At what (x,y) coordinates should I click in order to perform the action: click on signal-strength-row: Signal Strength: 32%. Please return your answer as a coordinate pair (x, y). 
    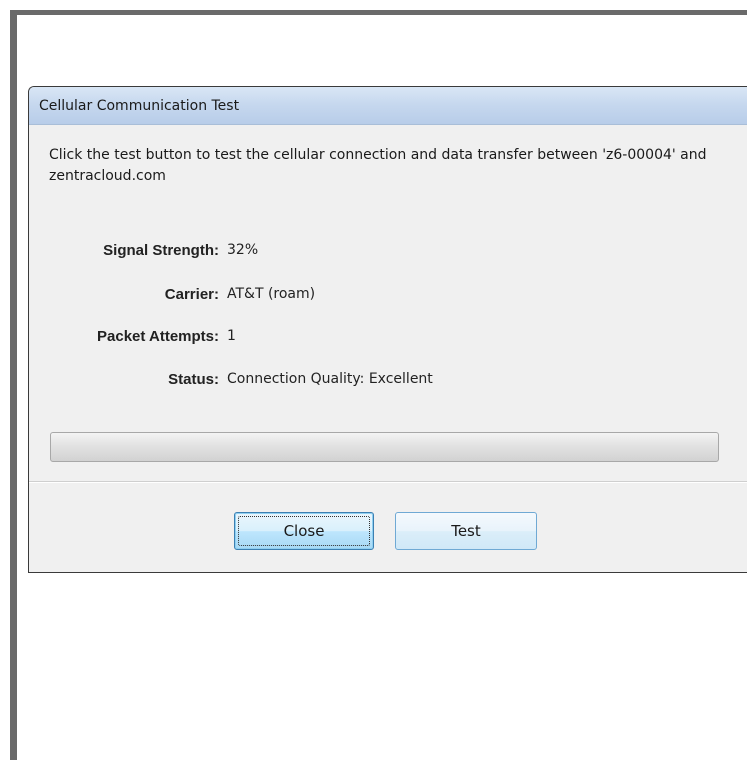
    Looking at the image, I should click on (143, 250).